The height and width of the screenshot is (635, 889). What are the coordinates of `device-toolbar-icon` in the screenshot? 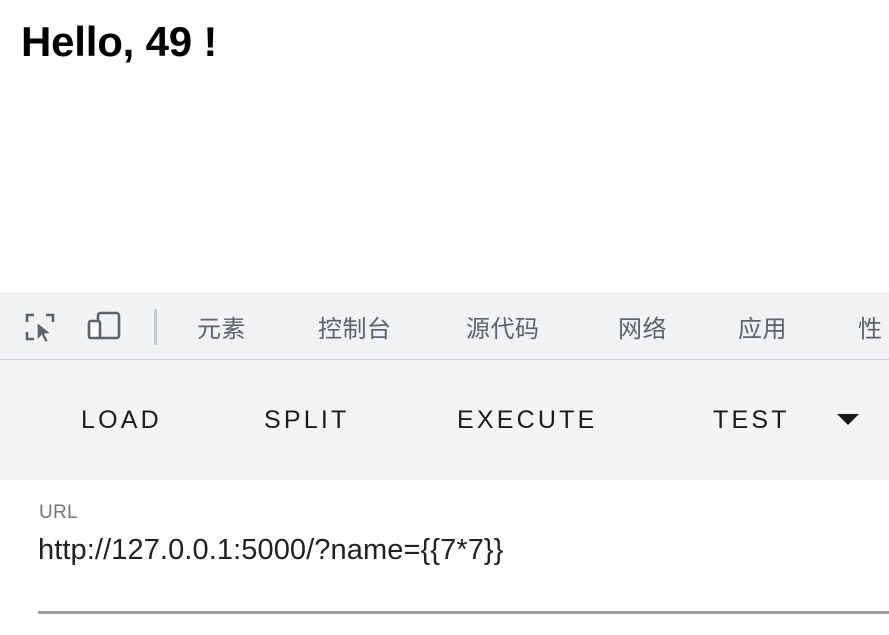 It's located at (104, 326).